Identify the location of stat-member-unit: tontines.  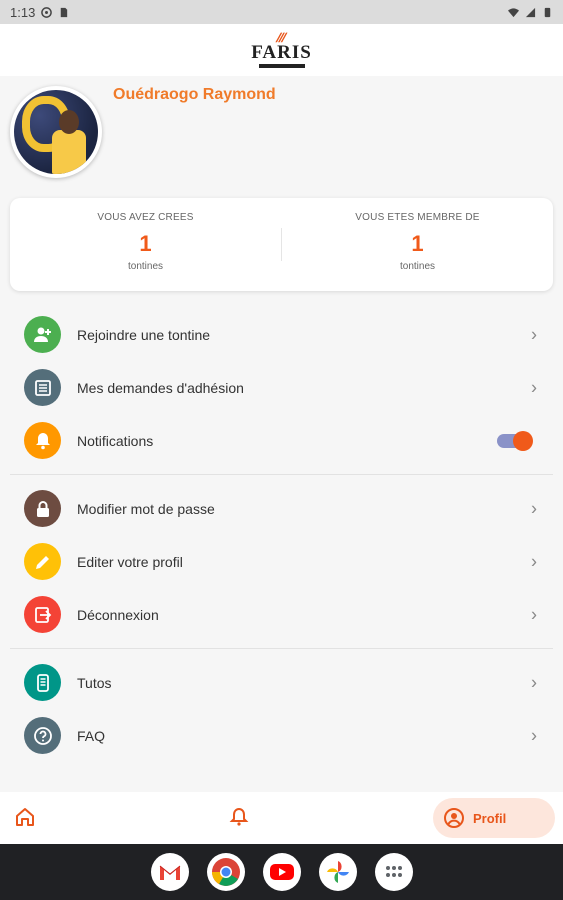
(417, 266).